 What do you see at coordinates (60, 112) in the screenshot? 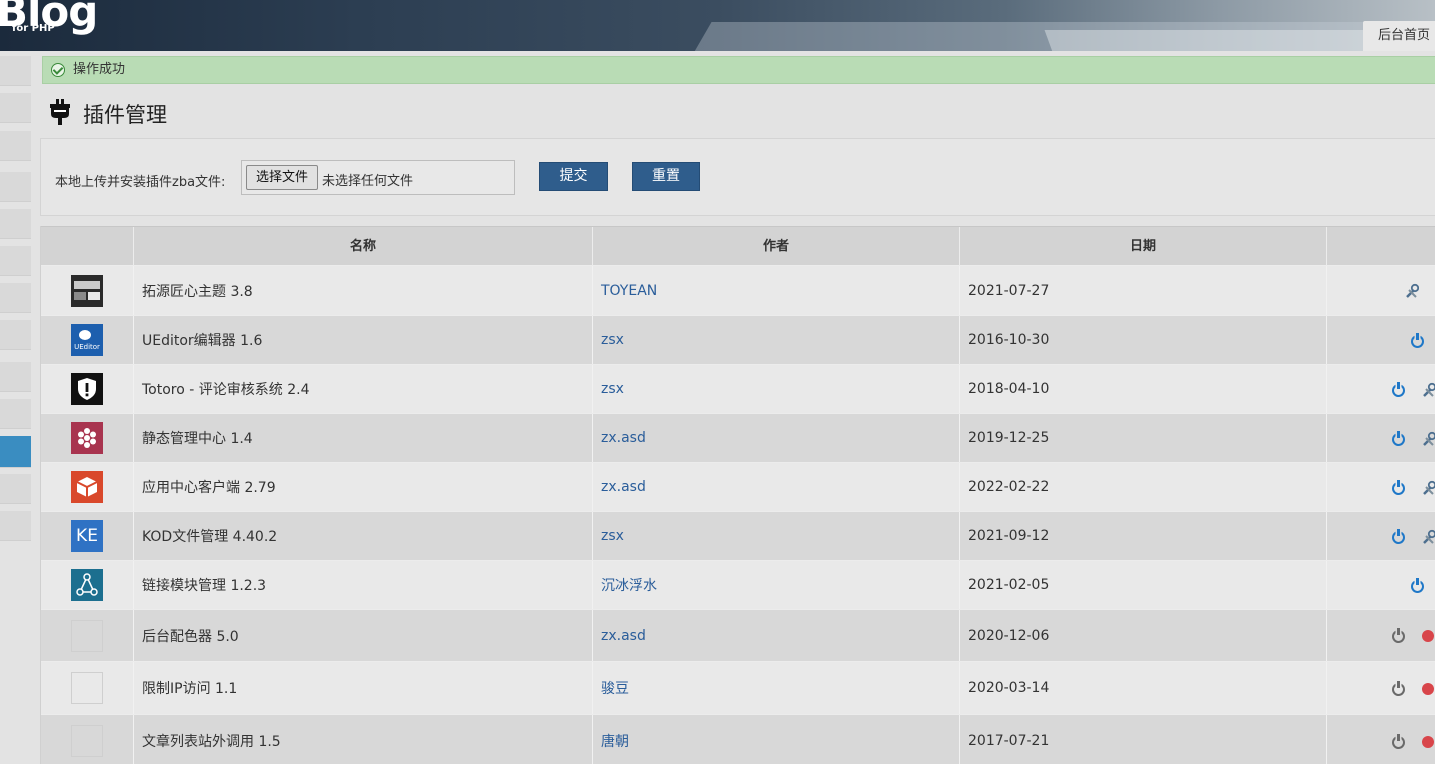
I see `plug-icon` at bounding box center [60, 112].